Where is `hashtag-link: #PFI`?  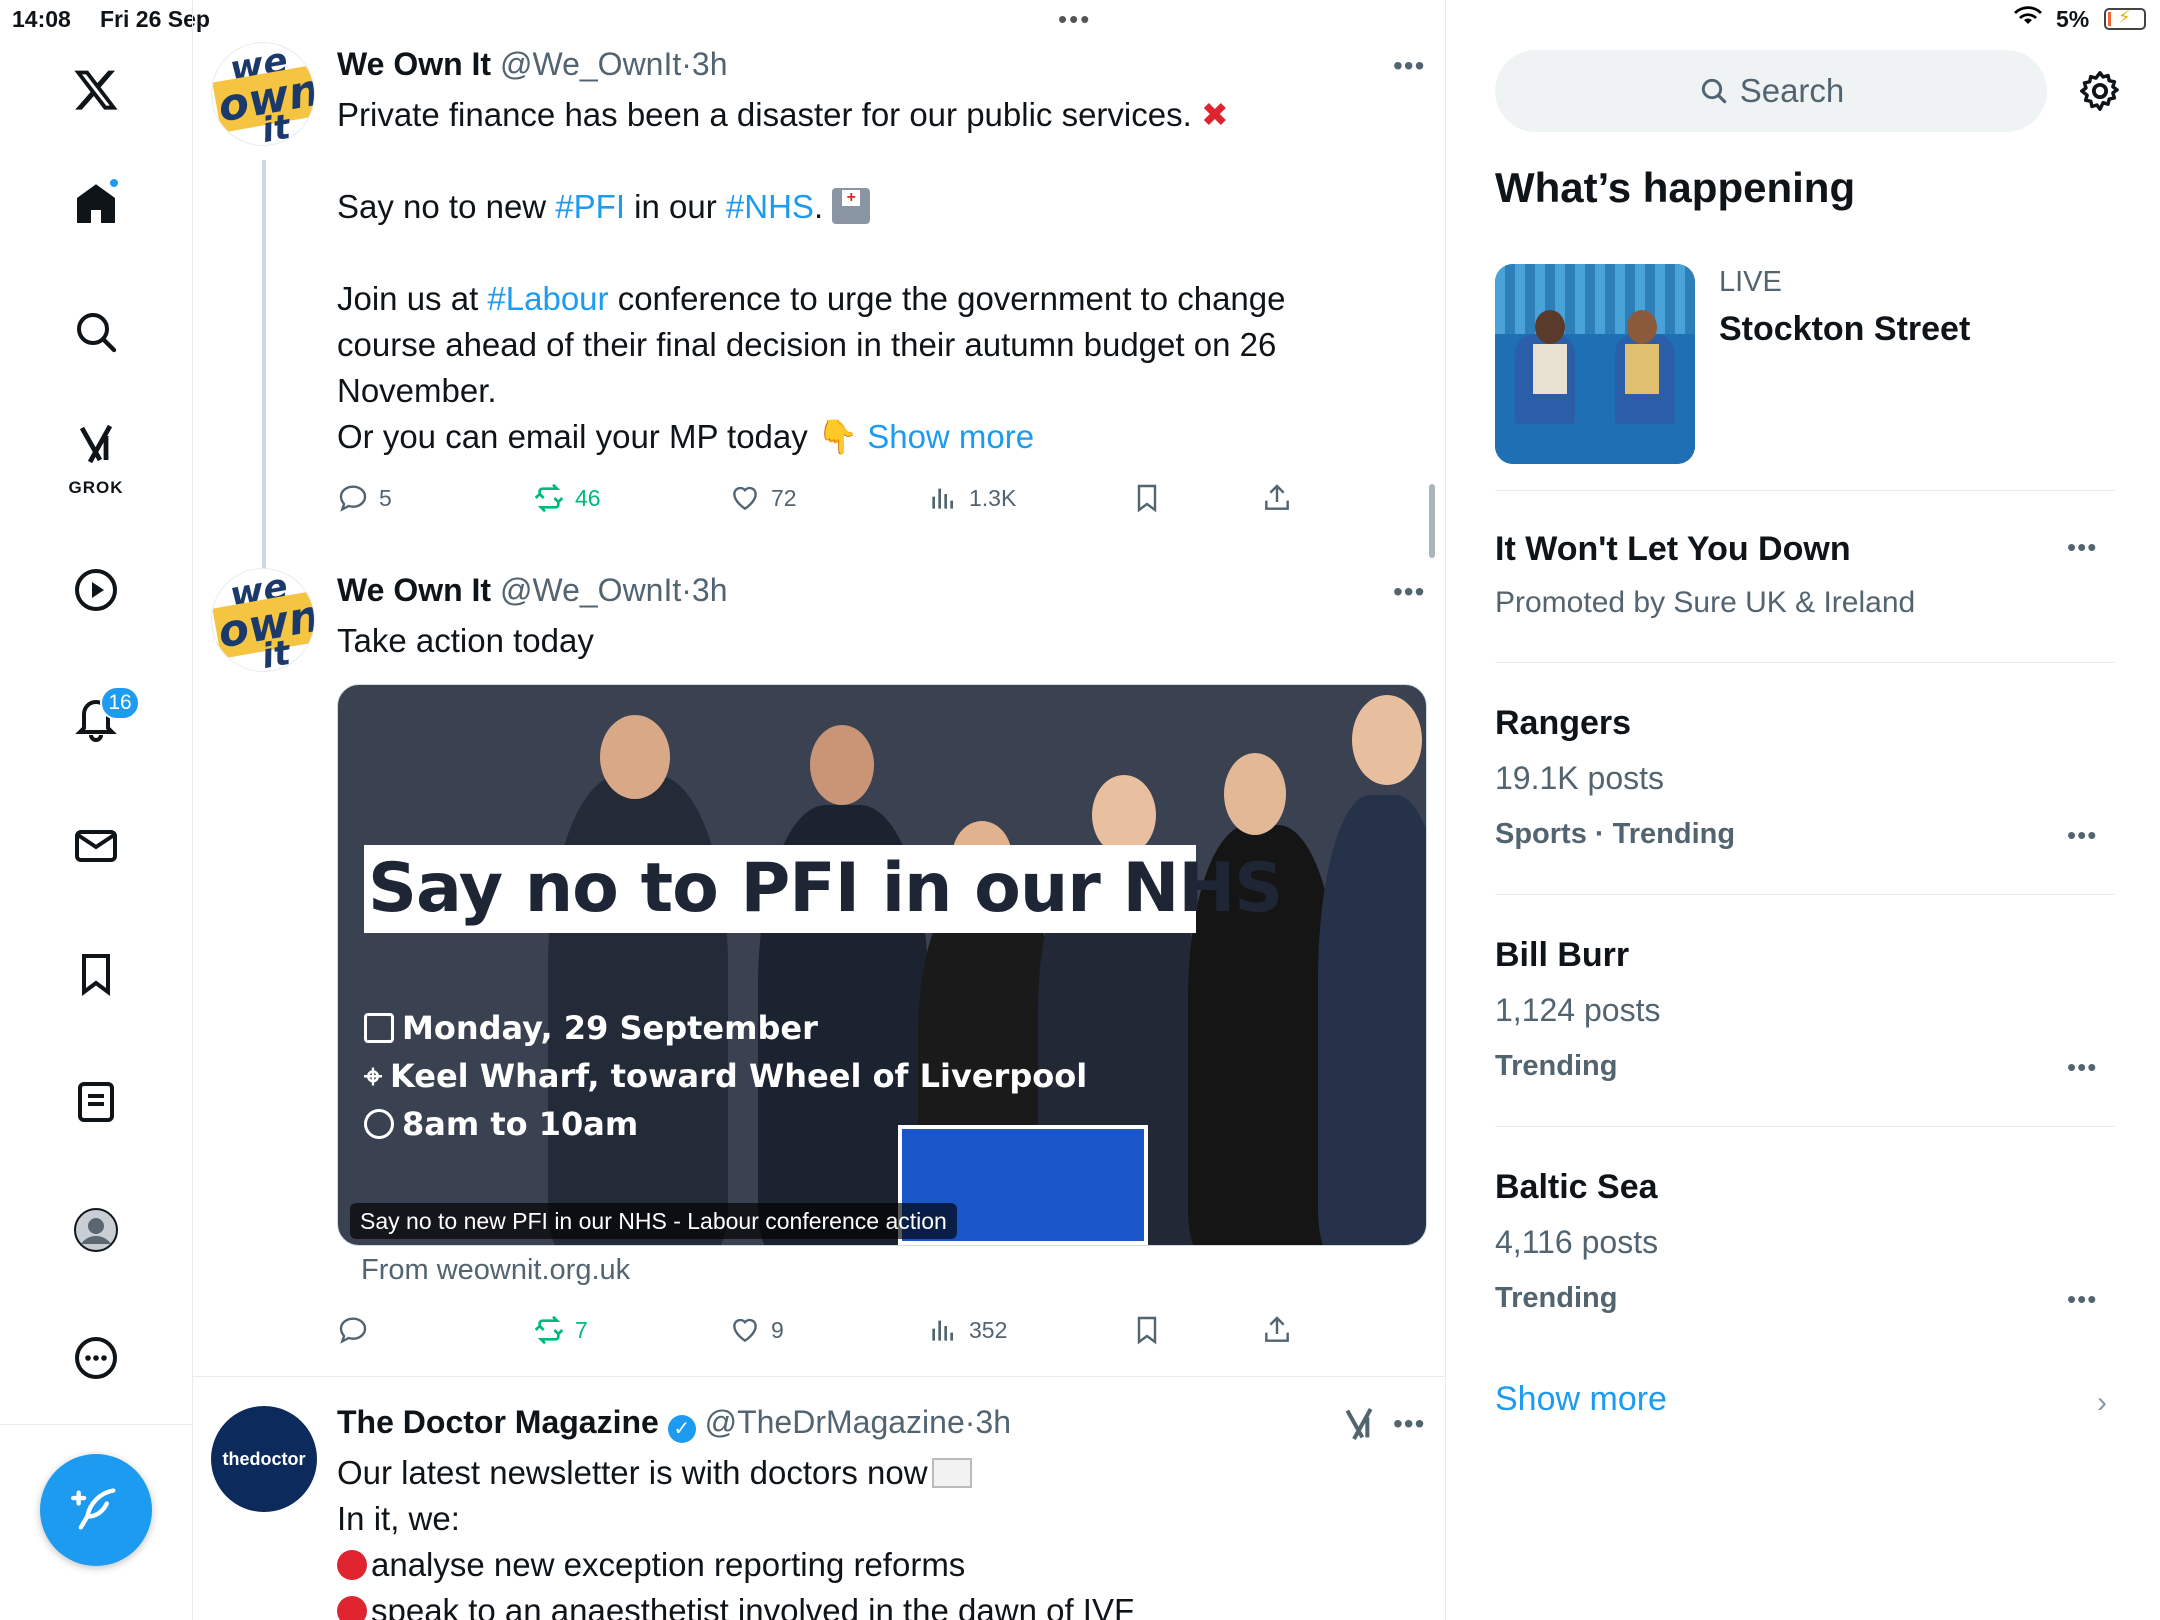 hashtag-link: #PFI is located at coordinates (590, 206).